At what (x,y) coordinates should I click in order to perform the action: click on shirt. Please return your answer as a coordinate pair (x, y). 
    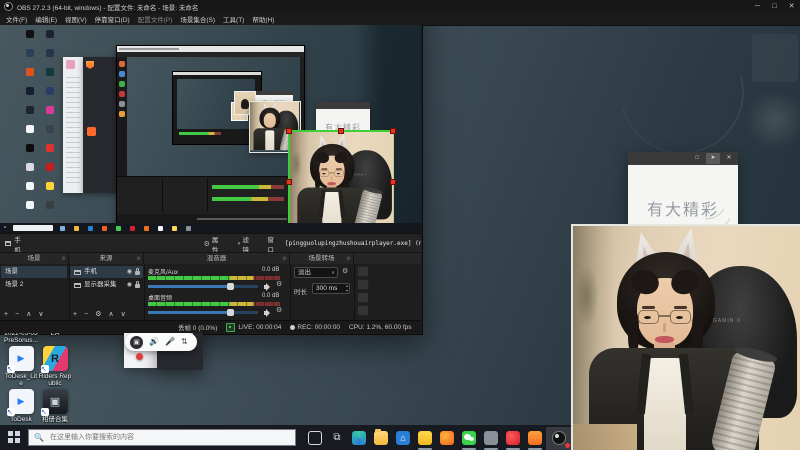
    Looking at the image, I should click on (665, 404).